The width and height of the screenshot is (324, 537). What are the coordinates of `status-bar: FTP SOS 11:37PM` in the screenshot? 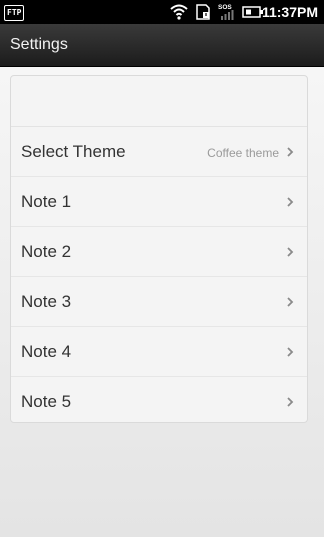 It's located at (162, 12).